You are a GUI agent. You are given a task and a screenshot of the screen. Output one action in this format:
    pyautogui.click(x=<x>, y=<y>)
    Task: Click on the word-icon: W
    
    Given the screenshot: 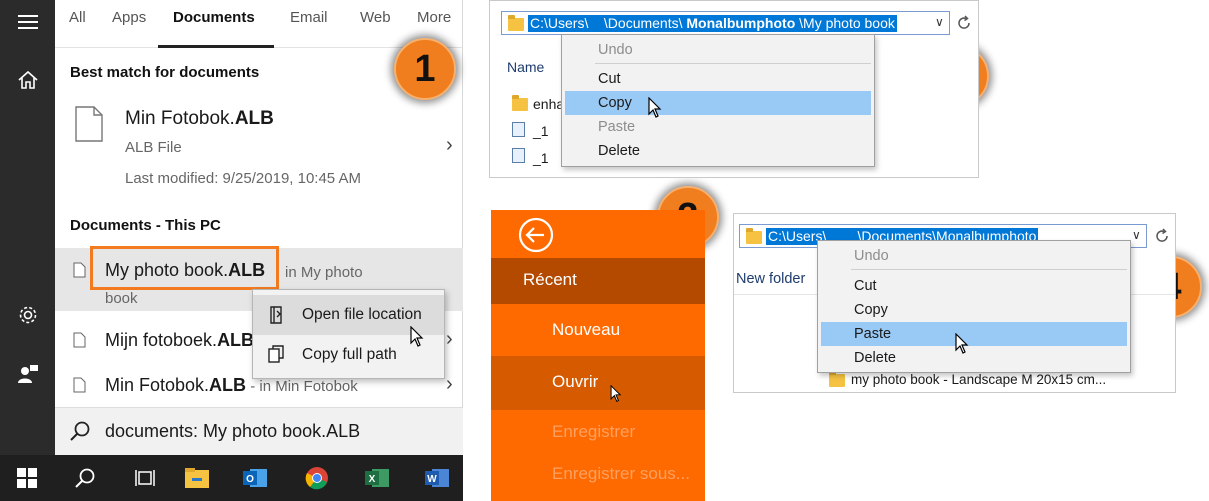 What is the action you would take?
    pyautogui.click(x=437, y=478)
    